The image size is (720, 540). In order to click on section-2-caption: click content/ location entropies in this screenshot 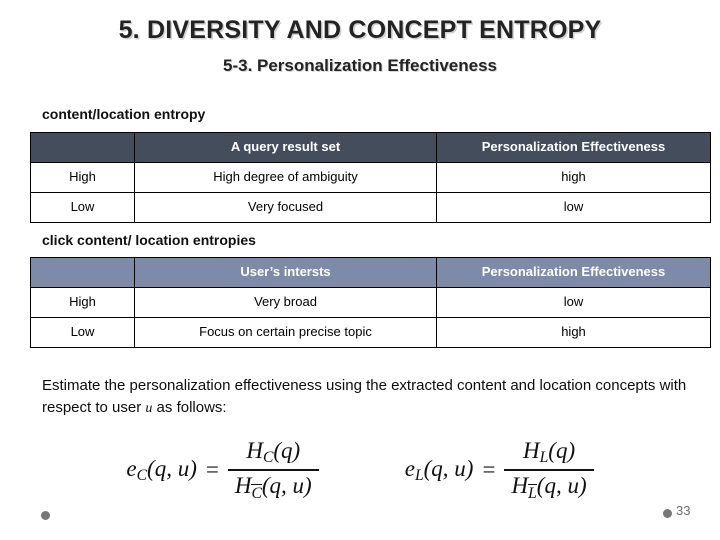, I will do `click(149, 240)`.